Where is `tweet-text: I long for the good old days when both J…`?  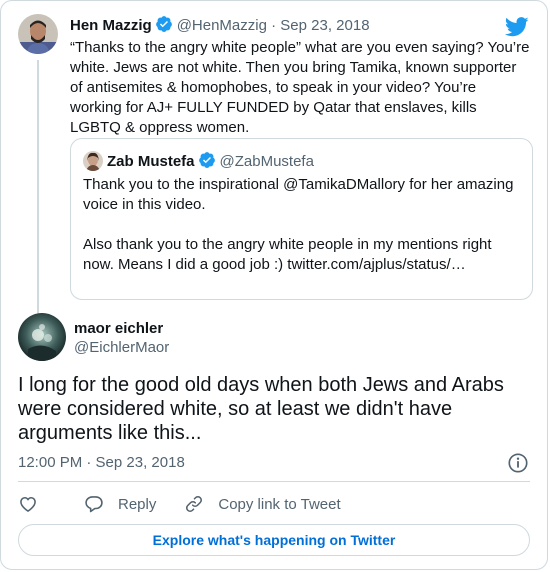 tweet-text: I long for the good old days when both J… is located at coordinates (261, 409).